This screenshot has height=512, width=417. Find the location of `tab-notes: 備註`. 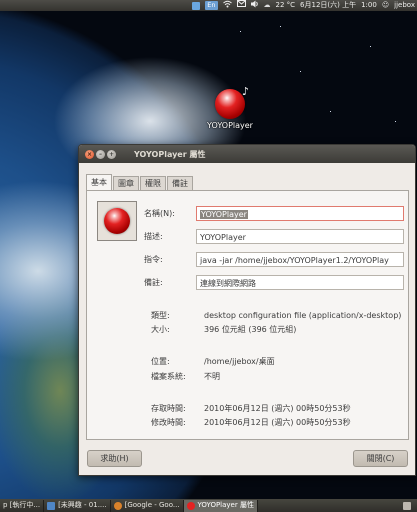

tab-notes: 備註 is located at coordinates (180, 183).